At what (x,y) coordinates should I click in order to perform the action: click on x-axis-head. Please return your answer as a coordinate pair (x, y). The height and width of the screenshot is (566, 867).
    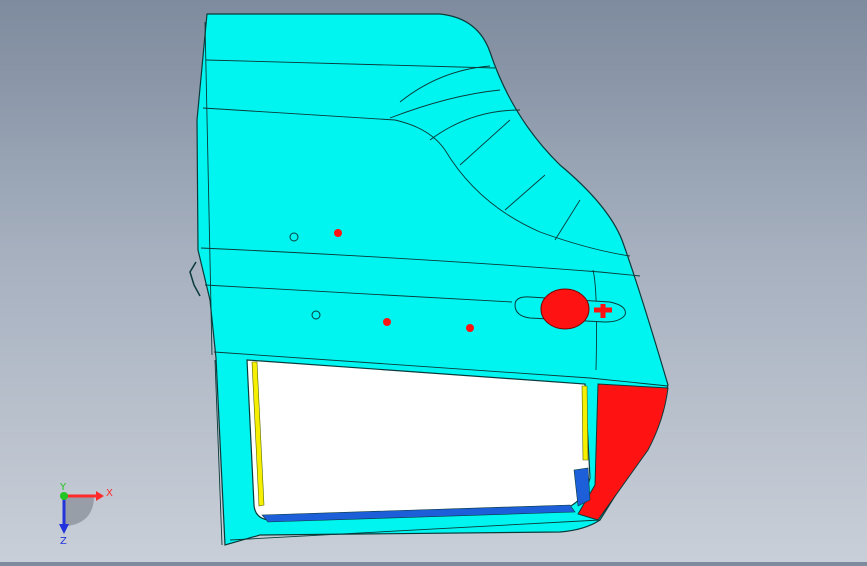
    Looking at the image, I should click on (100, 496).